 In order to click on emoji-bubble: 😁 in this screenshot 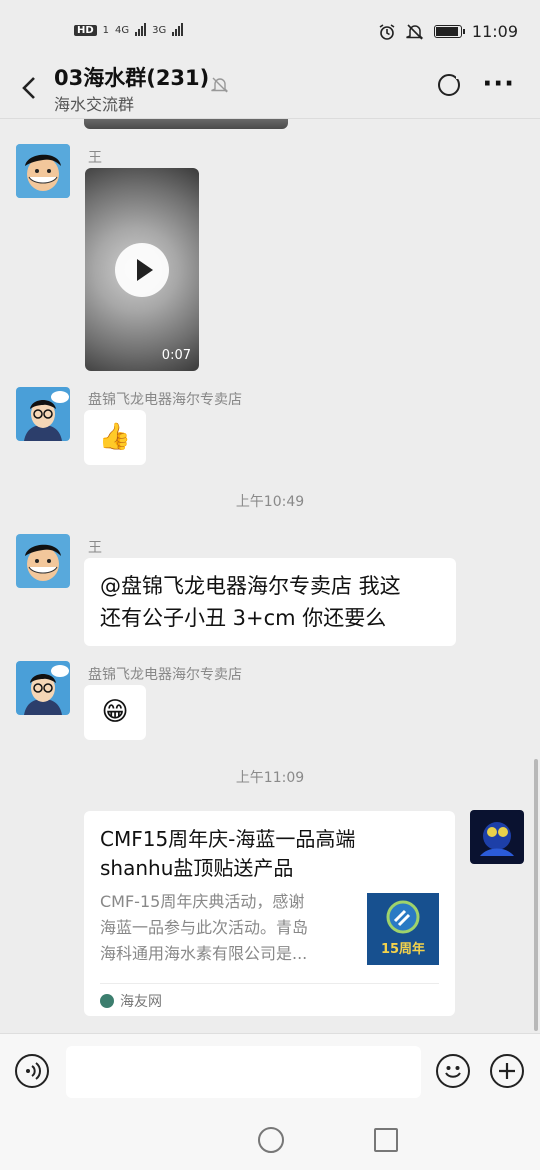, I will do `click(115, 712)`.